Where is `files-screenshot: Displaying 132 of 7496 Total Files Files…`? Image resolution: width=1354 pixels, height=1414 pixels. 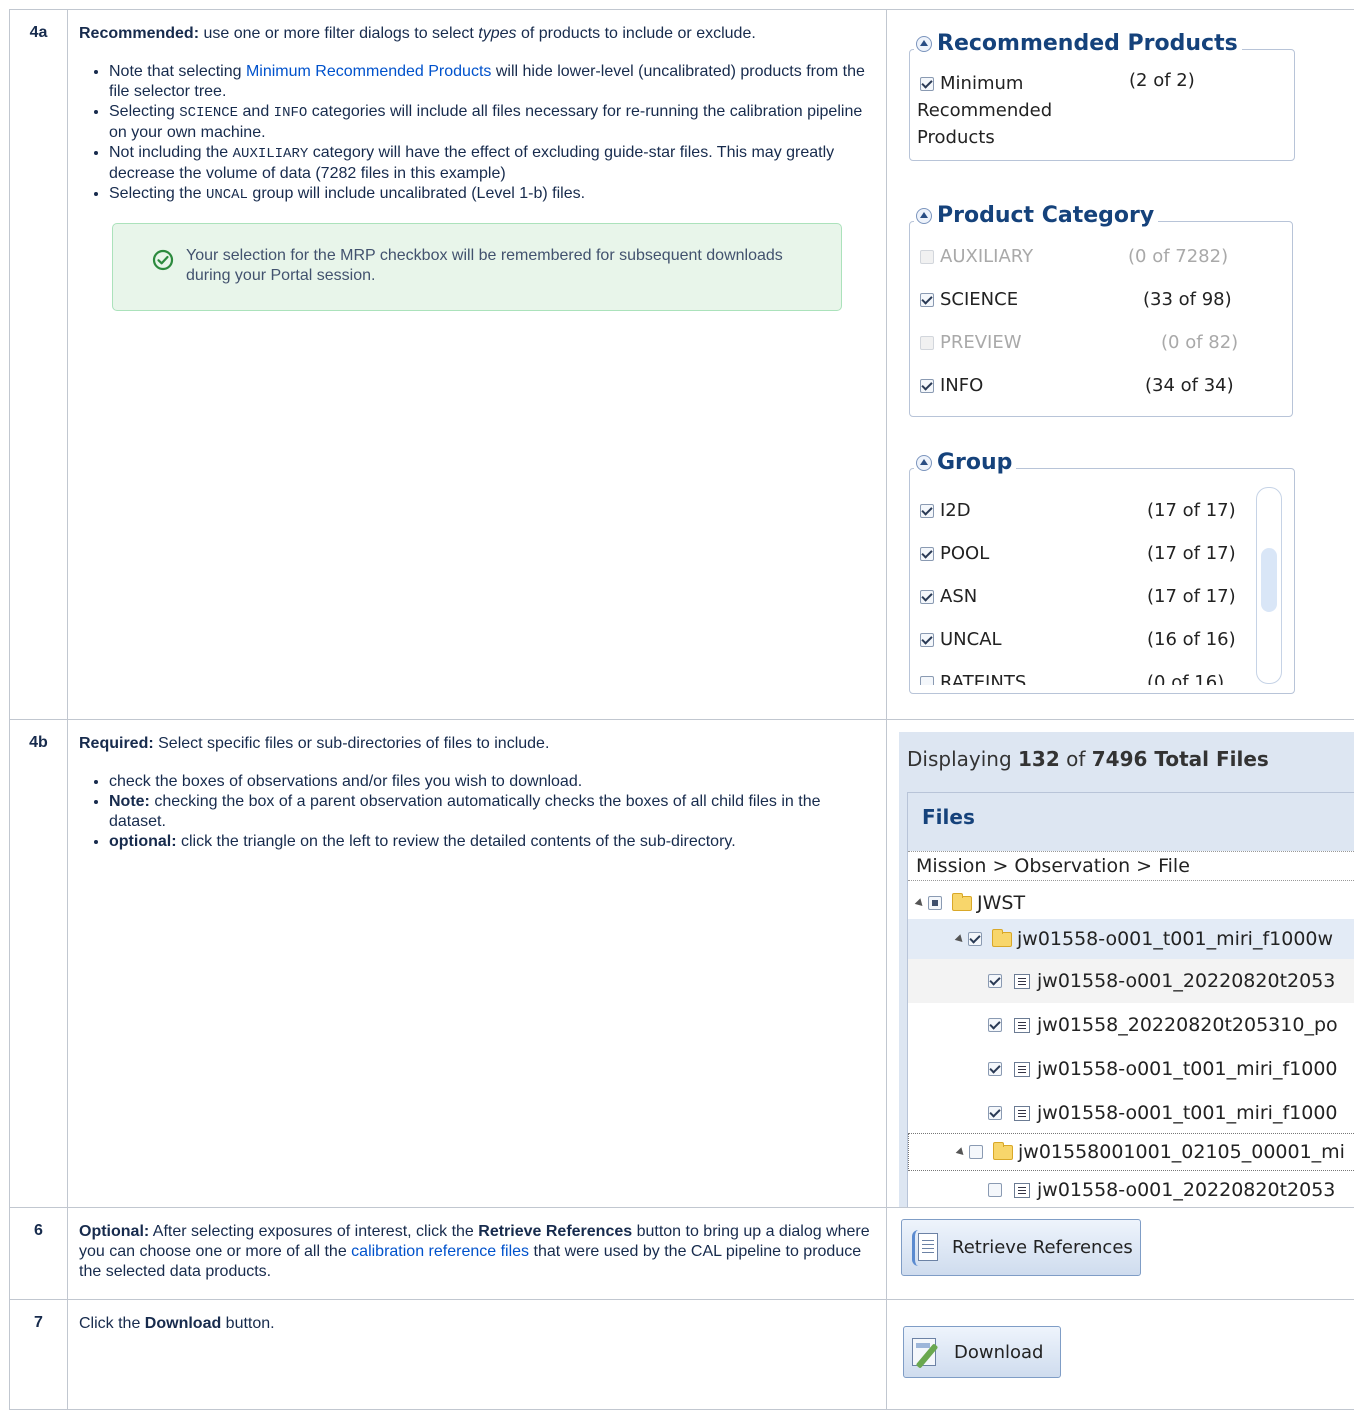 files-screenshot: Displaying 132 of 7496 Total Files Files… is located at coordinates (1120, 963).